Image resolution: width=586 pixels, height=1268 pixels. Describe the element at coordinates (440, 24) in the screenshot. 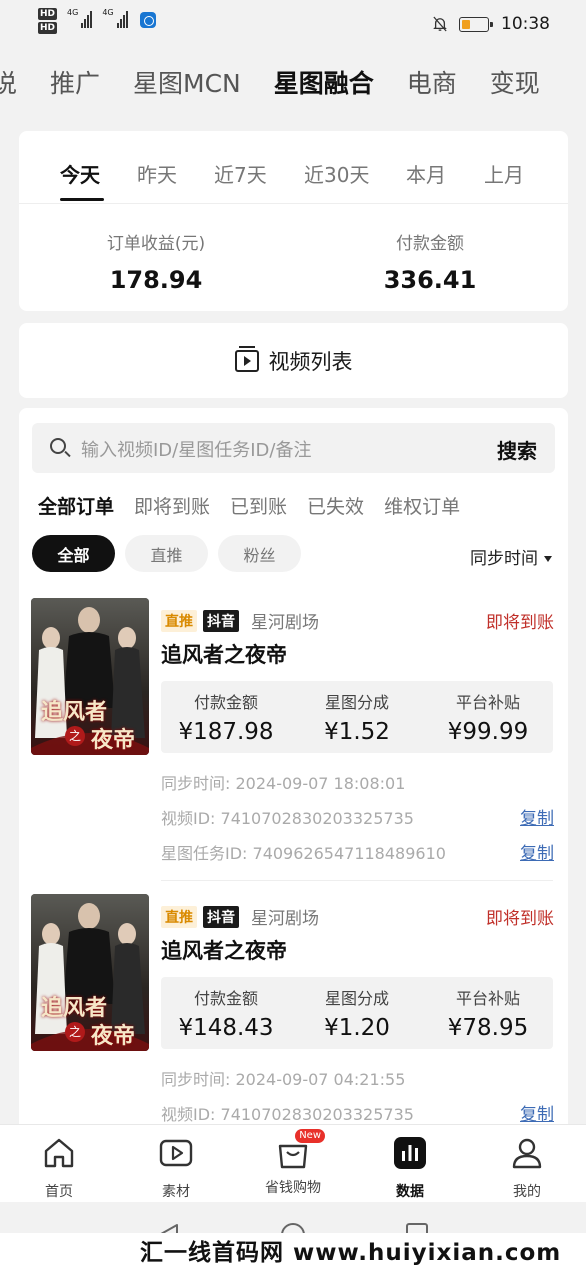

I see `bell-off-icon` at that location.